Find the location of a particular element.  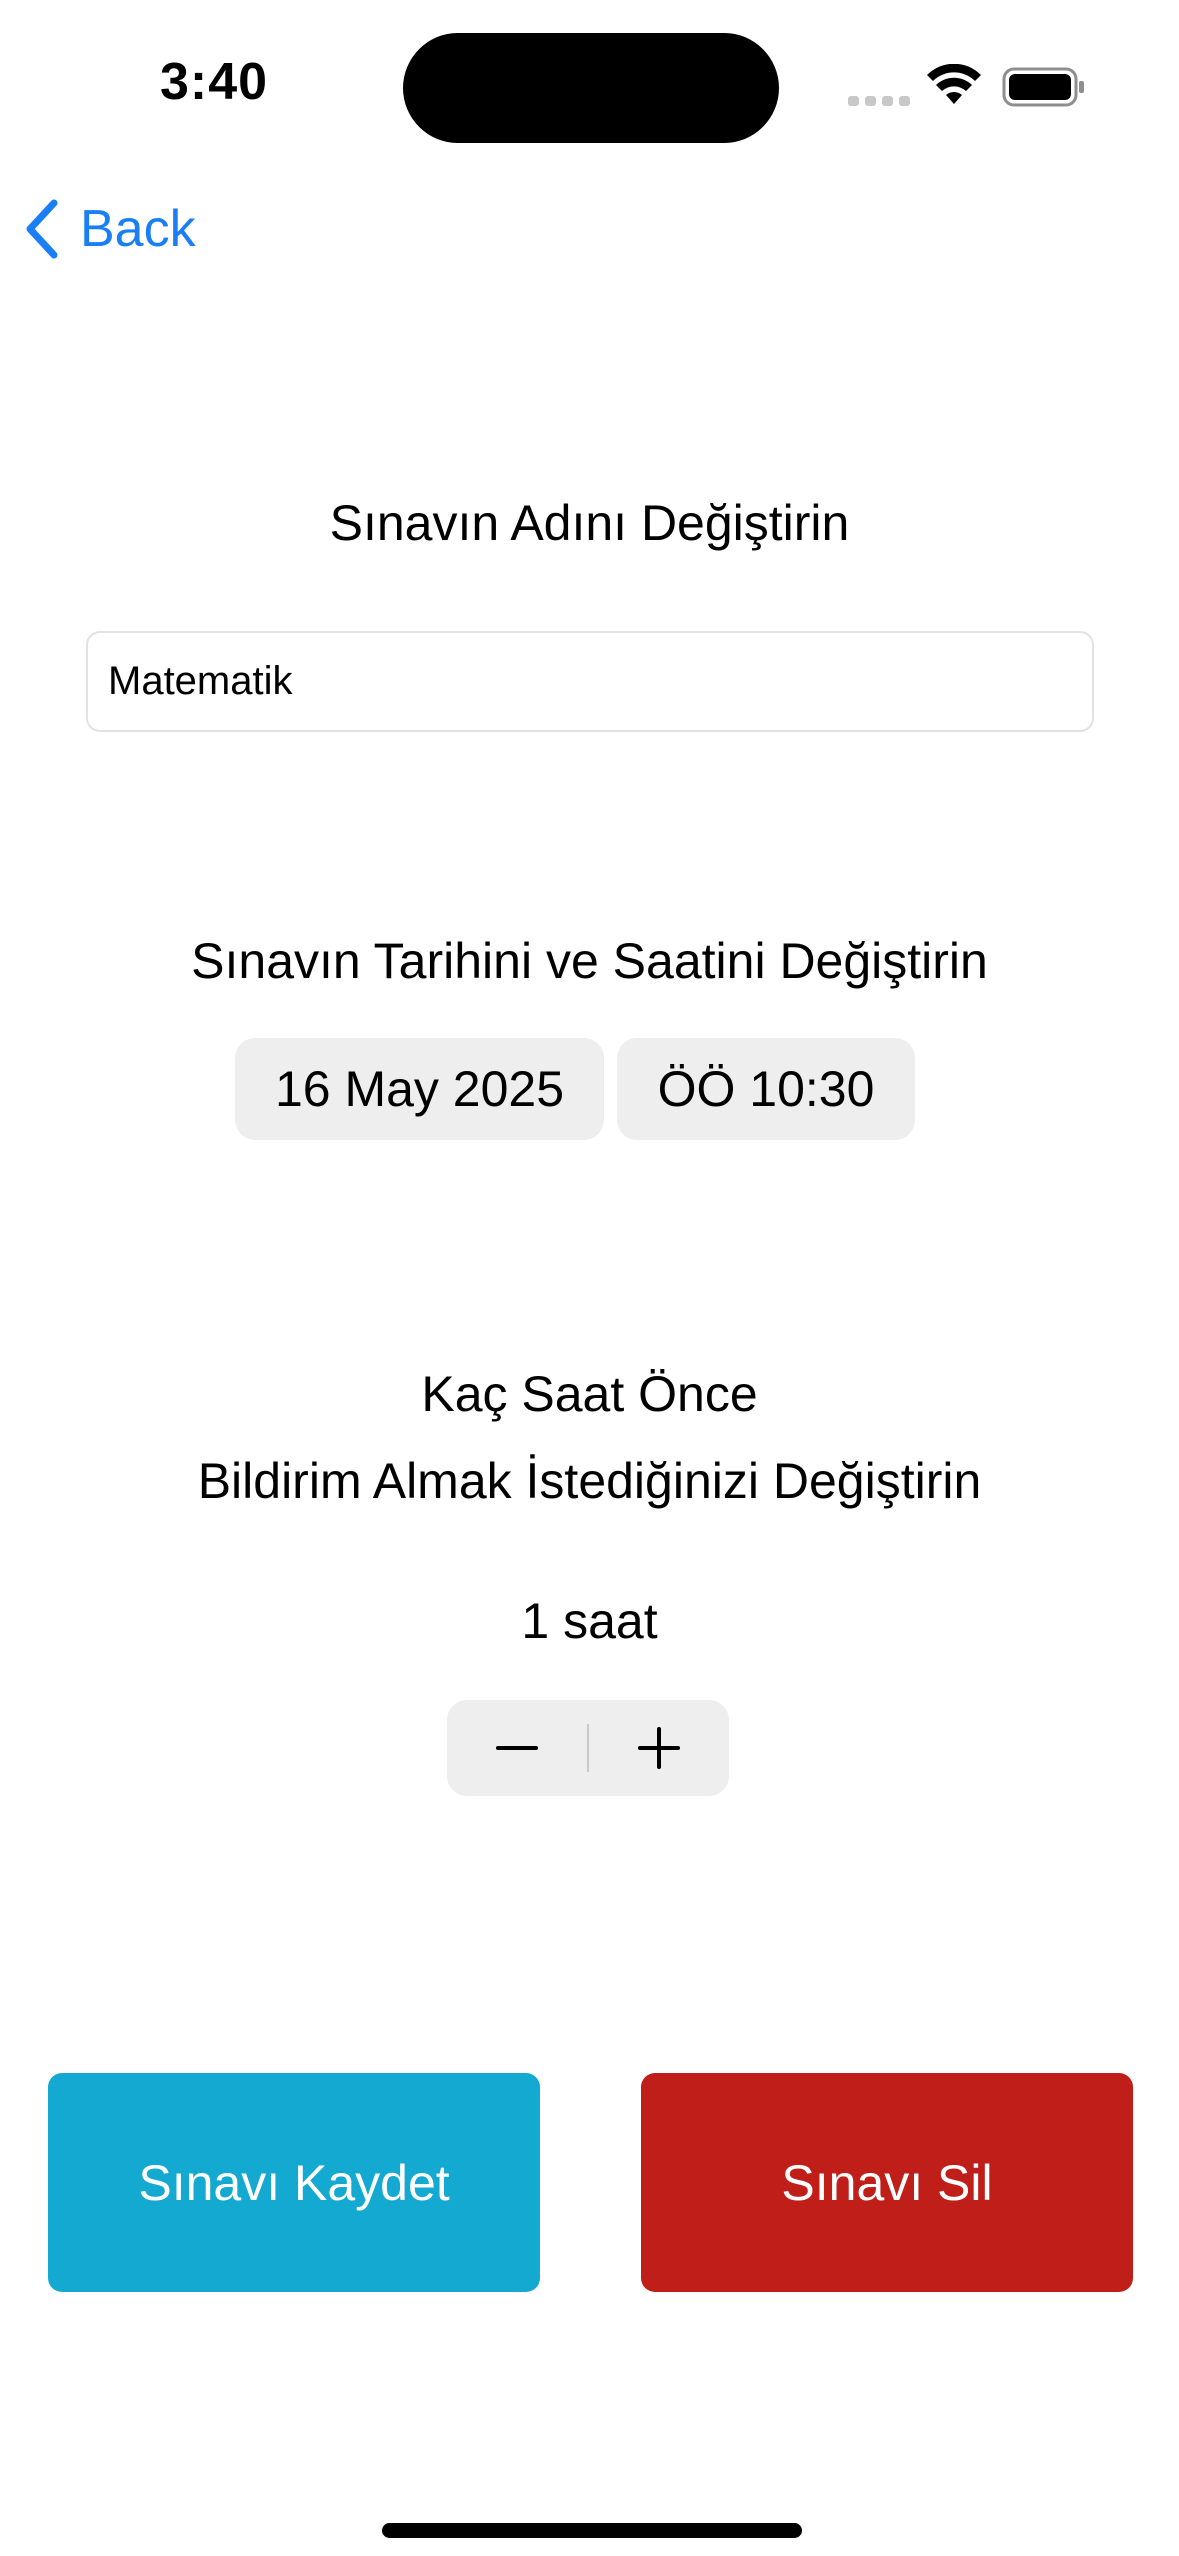

dynamic-island is located at coordinates (591, 88).